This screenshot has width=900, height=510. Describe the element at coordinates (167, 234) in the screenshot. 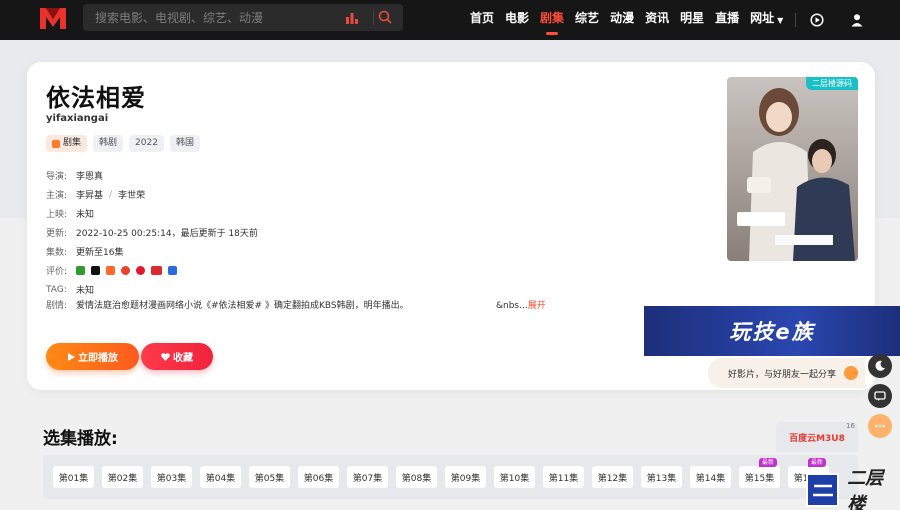

I see `update-value: 2022-10-25 00:25:14，最后更新于 18天前` at that location.